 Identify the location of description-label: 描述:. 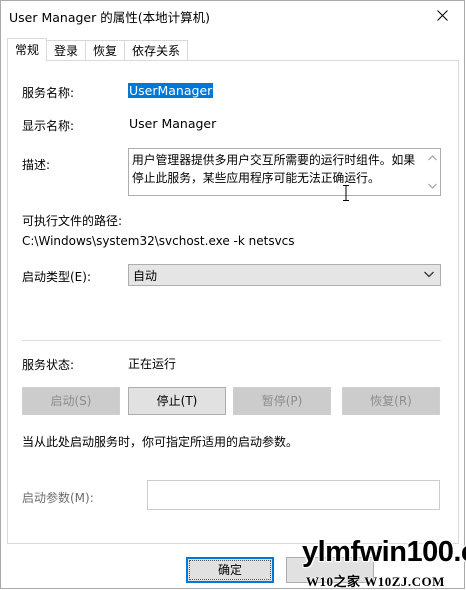
(36, 165).